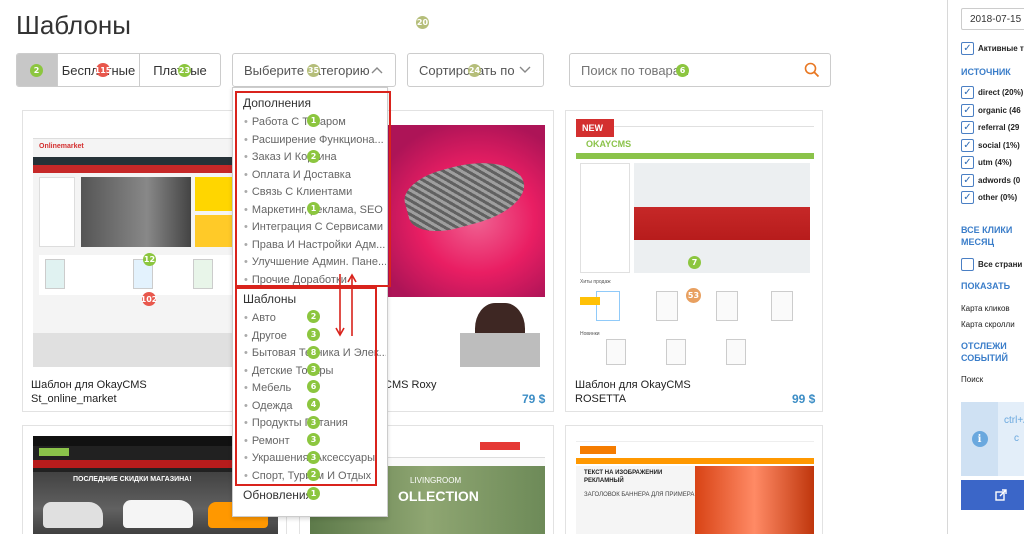 The height and width of the screenshot is (534, 1024). What do you see at coordinates (992, 439) in the screenshot?
I see `info-box: i ctrl+Ac` at bounding box center [992, 439].